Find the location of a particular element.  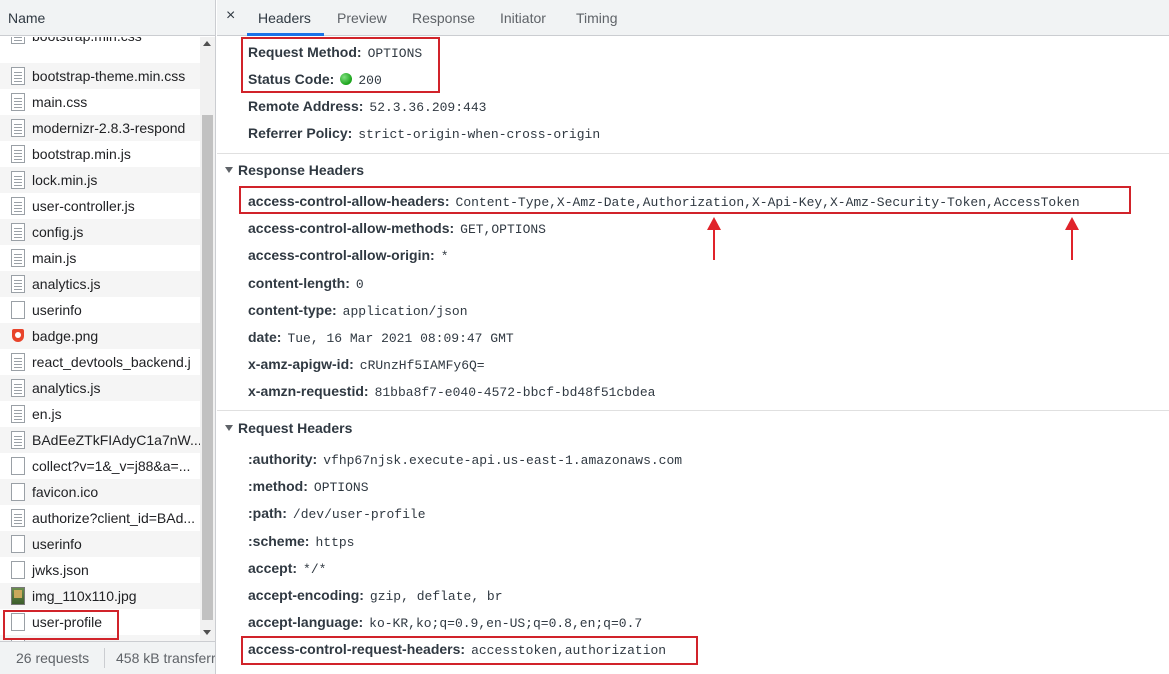

request-list-scrollbar is located at coordinates (207, 339).